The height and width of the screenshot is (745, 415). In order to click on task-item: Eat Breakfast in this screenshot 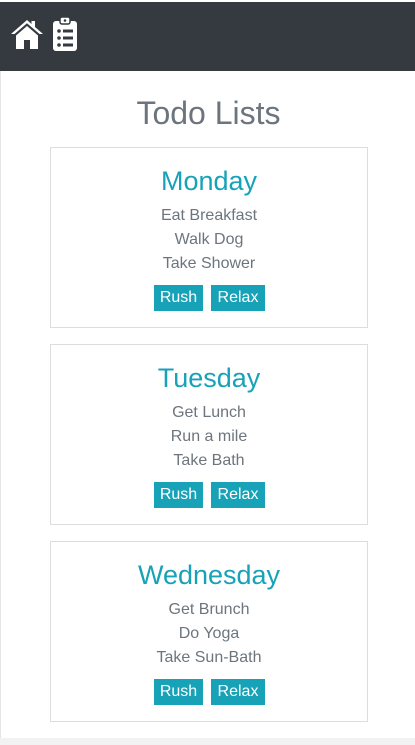, I will do `click(209, 215)`.